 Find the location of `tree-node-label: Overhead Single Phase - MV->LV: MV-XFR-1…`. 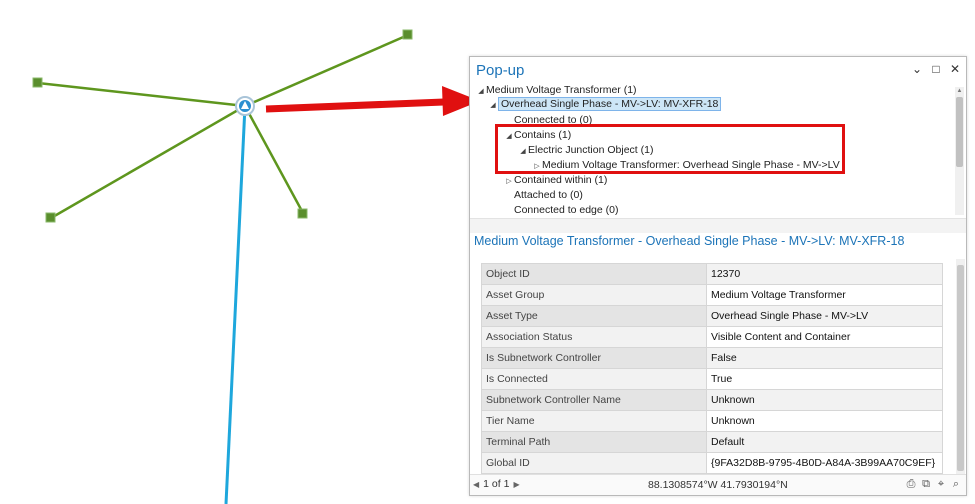

tree-node-label: Overhead Single Phase - MV->LV: MV-XFR-1… is located at coordinates (610, 104).